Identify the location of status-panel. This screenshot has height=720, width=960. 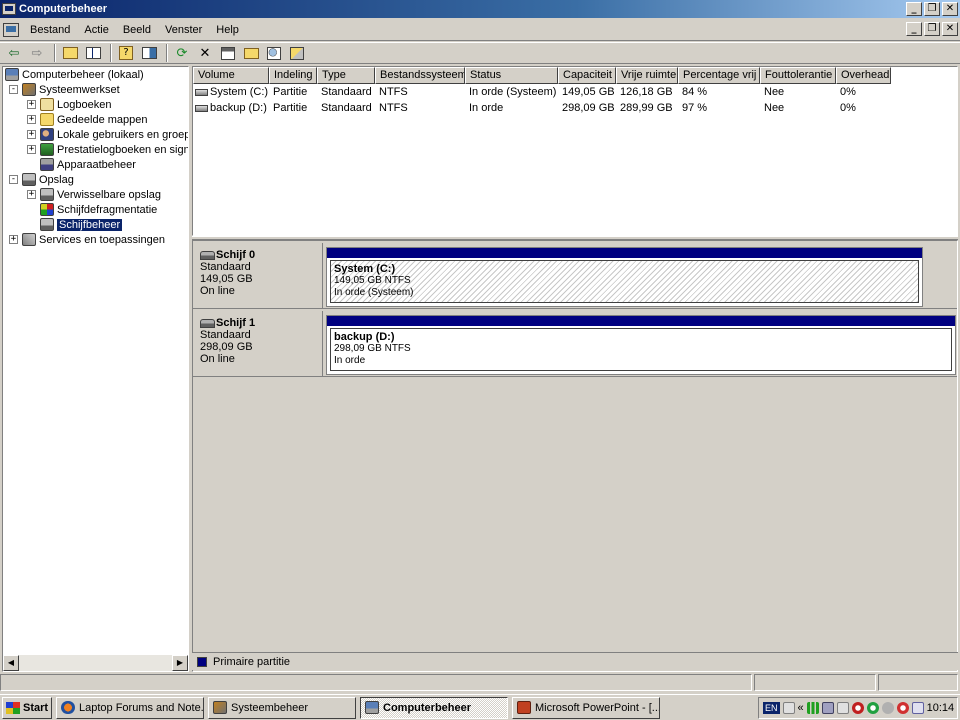
(376, 682).